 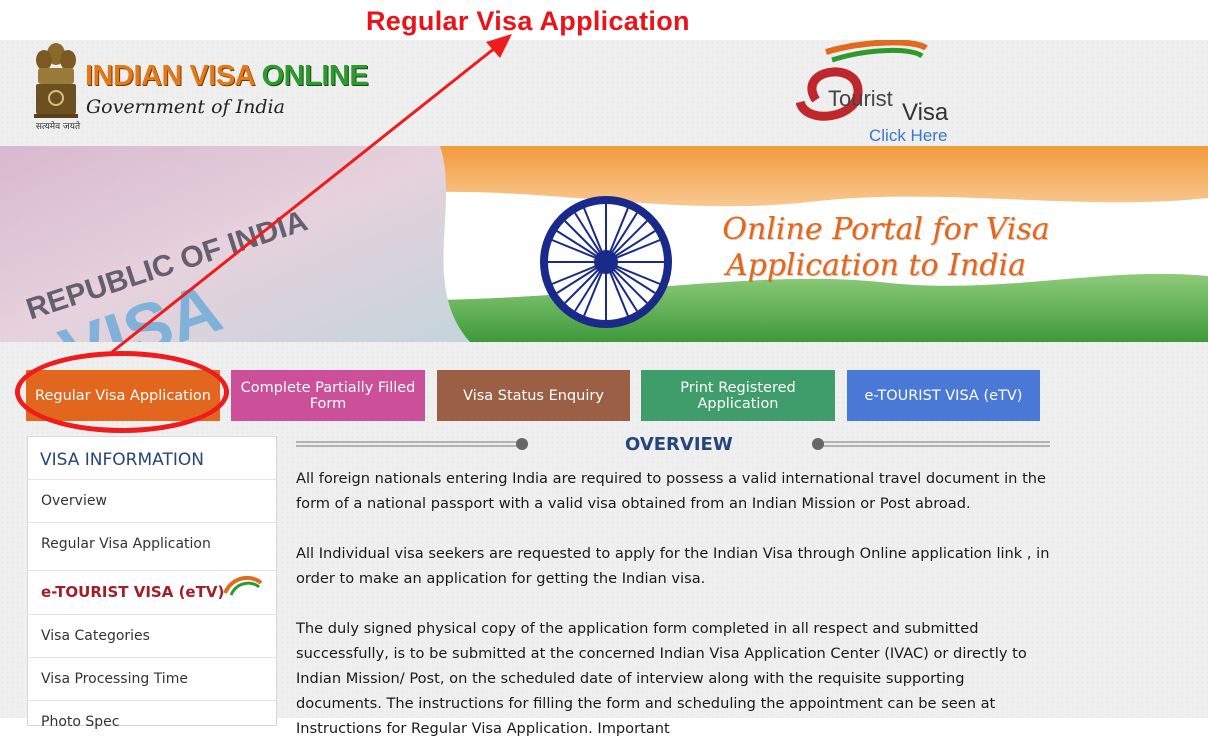 I want to click on annotation-title: Regular Visa Application, so click(x=528, y=21).